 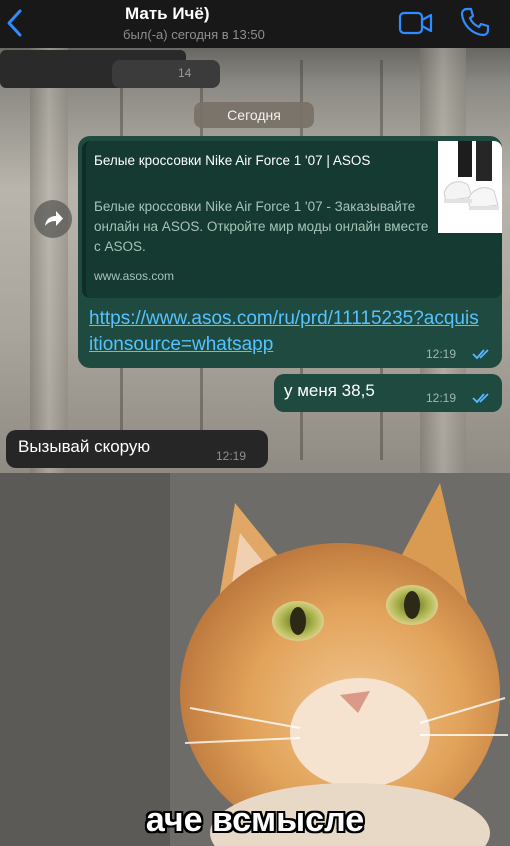 I want to click on link-preview-domain: www.asos.com, so click(x=134, y=276).